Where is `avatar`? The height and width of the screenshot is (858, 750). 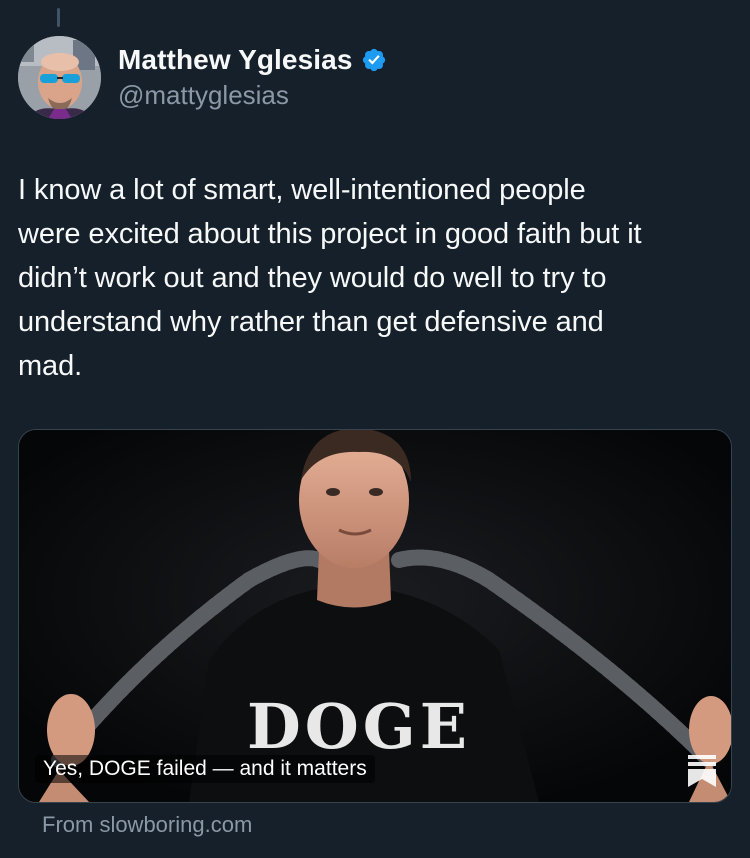 avatar is located at coordinates (59, 77).